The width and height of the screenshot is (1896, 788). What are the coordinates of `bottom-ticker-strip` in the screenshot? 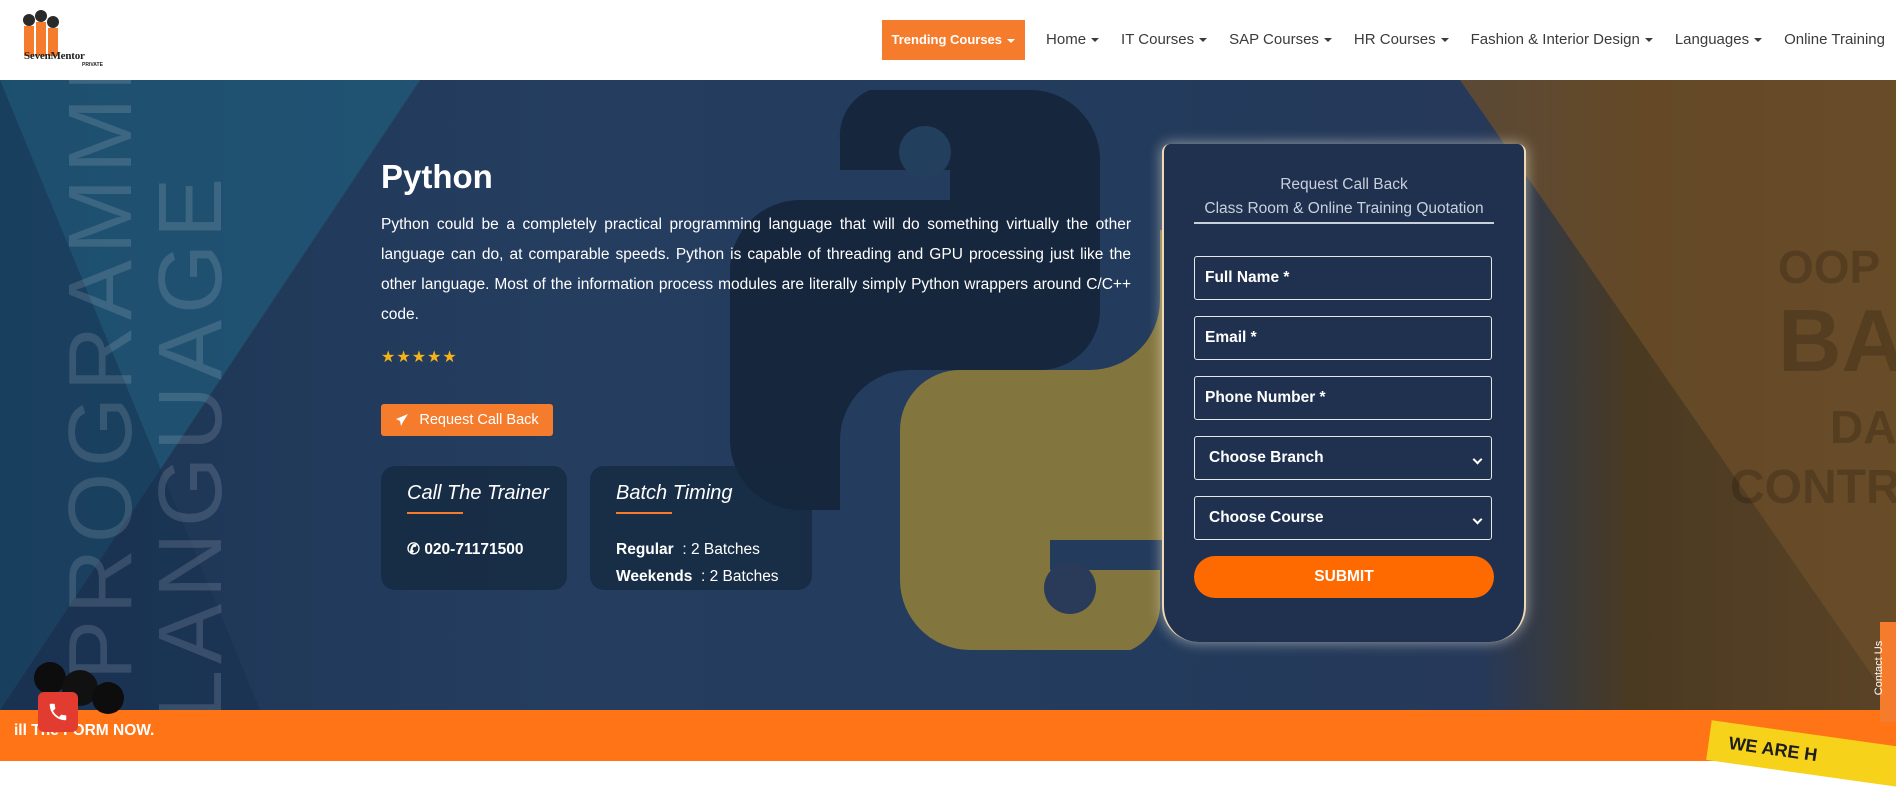 It's located at (948, 735).